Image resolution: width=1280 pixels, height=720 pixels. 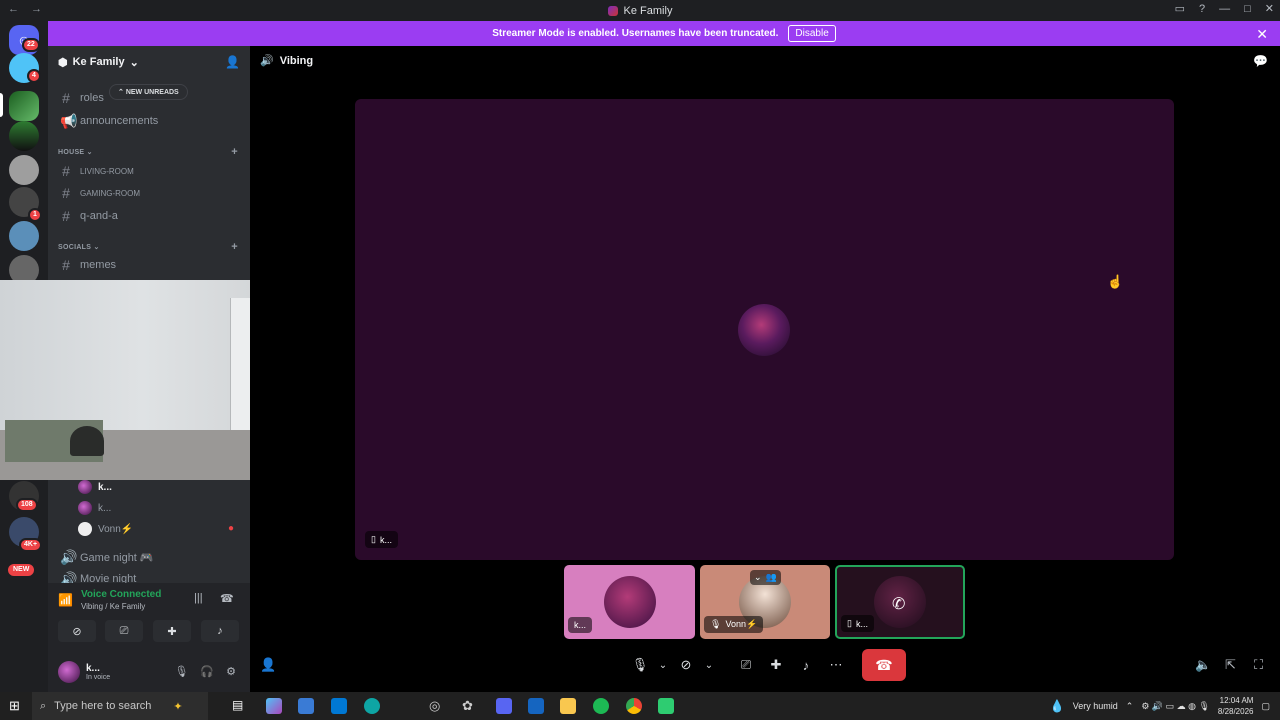 I want to click on clock: 12:04 AM 8/28/2026, so click(x=1236, y=706).